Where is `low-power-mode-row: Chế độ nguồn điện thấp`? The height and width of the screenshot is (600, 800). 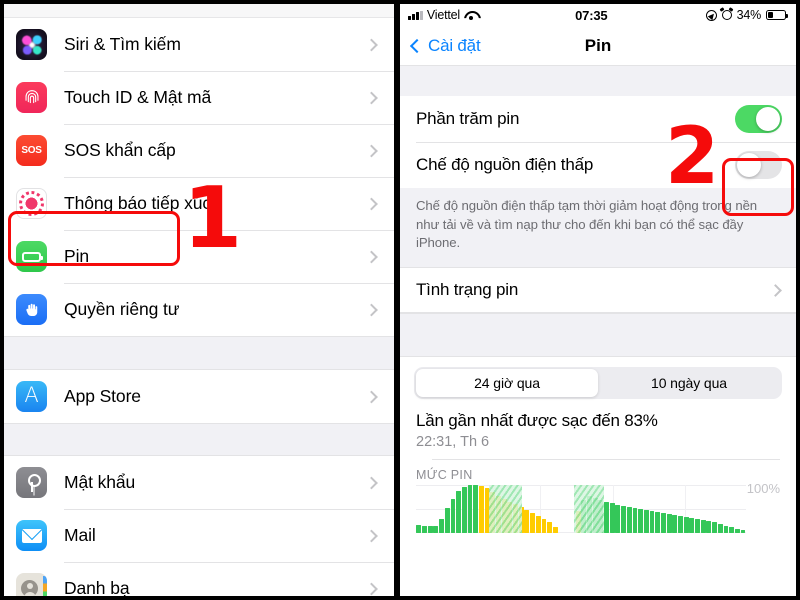
low-power-mode-row: Chế độ nguồn điện thấp is located at coordinates (598, 165).